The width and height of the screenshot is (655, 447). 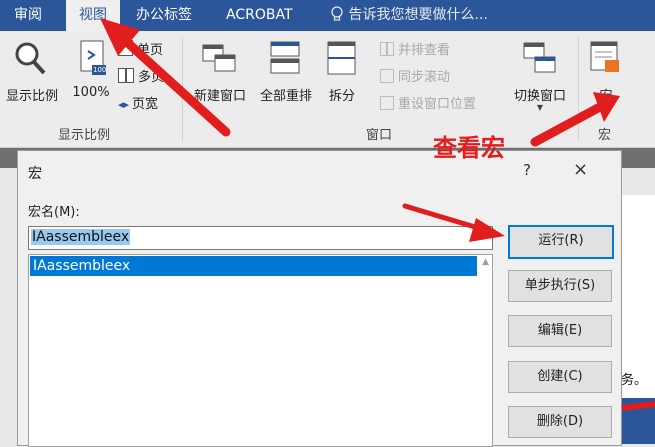 What do you see at coordinates (91, 92) in the screenshot?
I see `zoom-100-label: 100%` at bounding box center [91, 92].